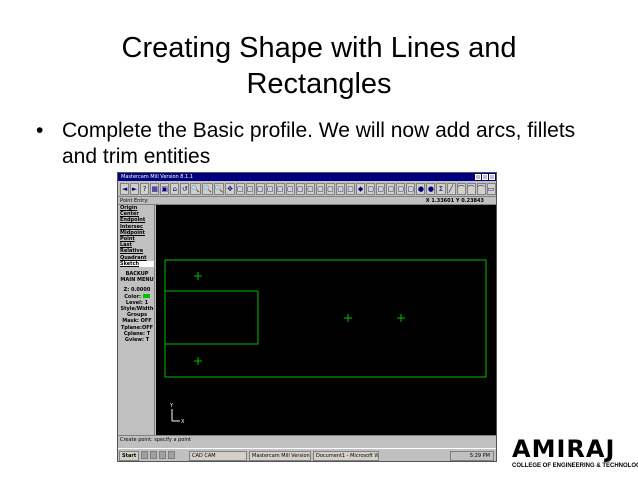 The image size is (638, 478). I want to click on toolbar-button-27: ▢, so click(401, 188).